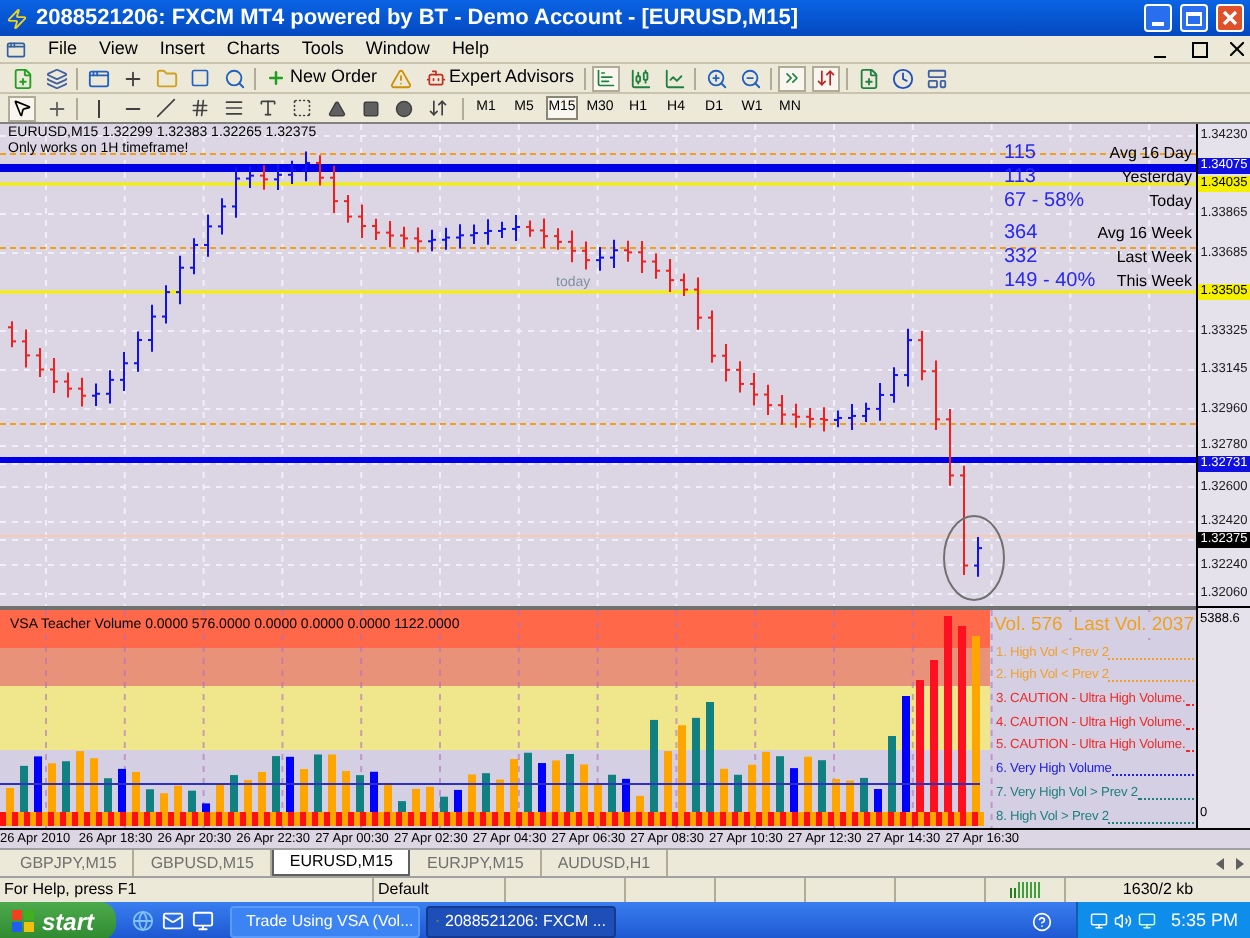  What do you see at coordinates (118, 49) in the screenshot?
I see `menu-item: View` at bounding box center [118, 49].